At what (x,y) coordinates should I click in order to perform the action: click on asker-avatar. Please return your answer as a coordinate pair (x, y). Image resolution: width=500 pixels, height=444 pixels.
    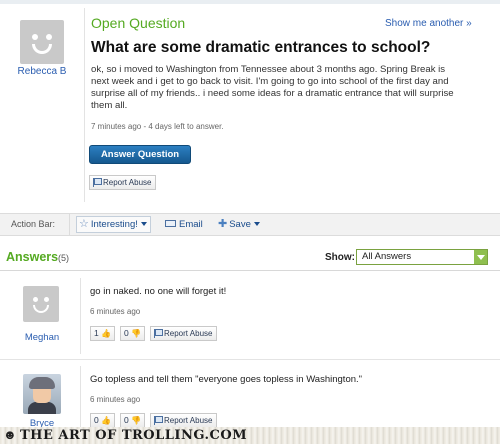
    Looking at the image, I should click on (42, 42).